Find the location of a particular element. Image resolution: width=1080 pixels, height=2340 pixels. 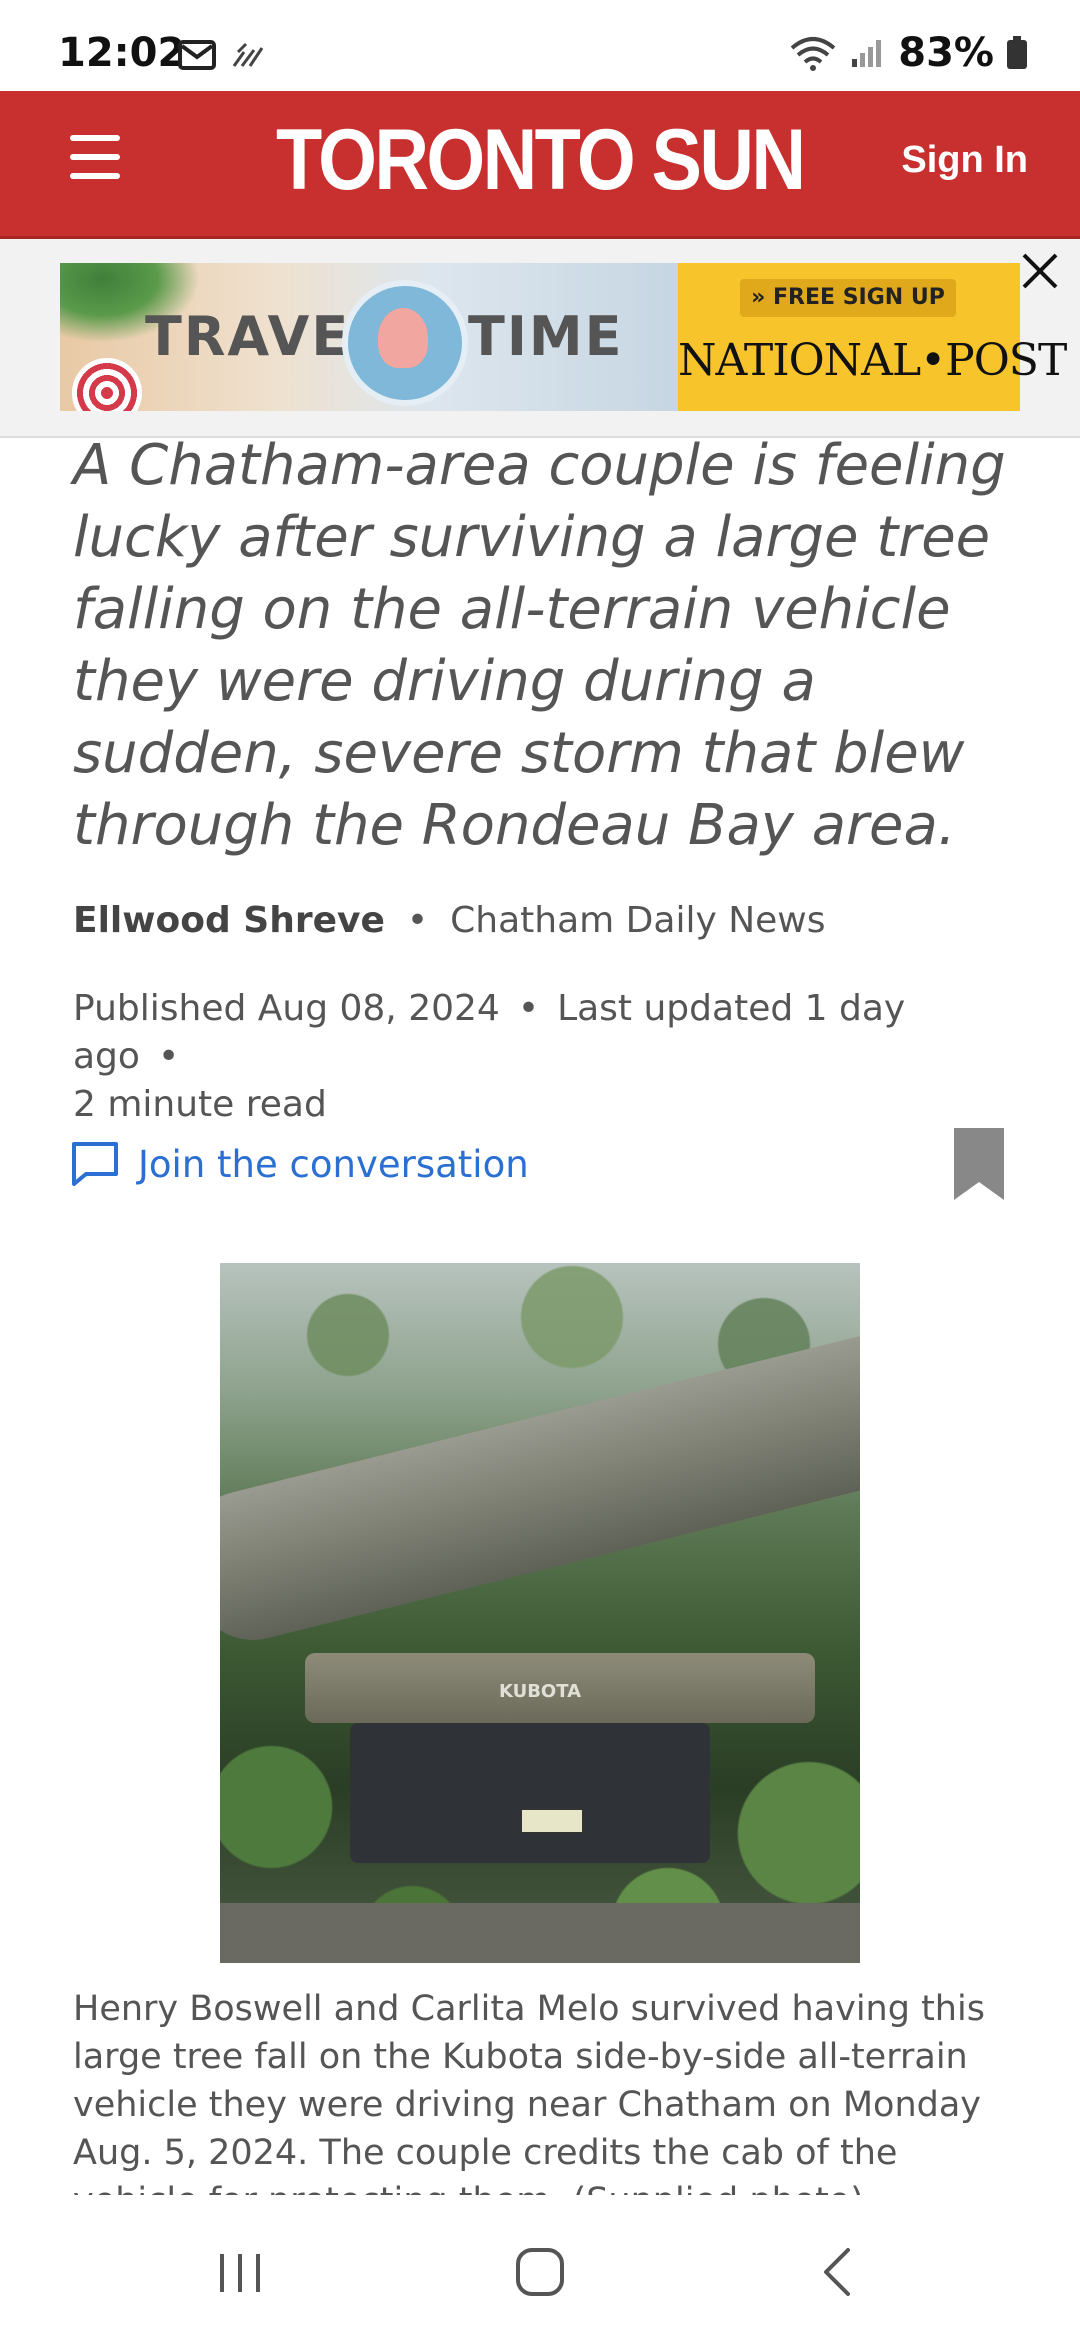

ad-travel-time: TRAVEL TIME is located at coordinates (369, 337).